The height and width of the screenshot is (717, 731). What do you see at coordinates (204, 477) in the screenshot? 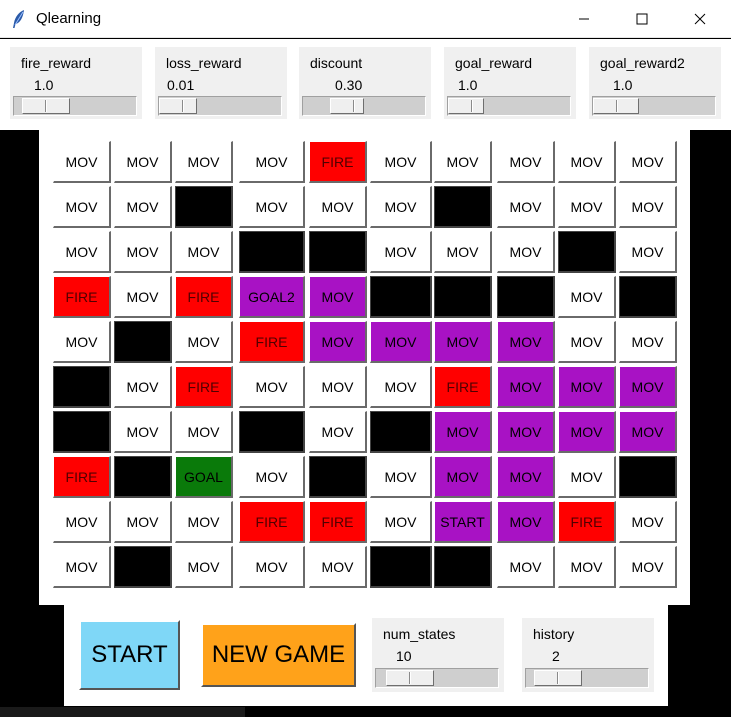
I see `grid-cell-goal: GOAL` at bounding box center [204, 477].